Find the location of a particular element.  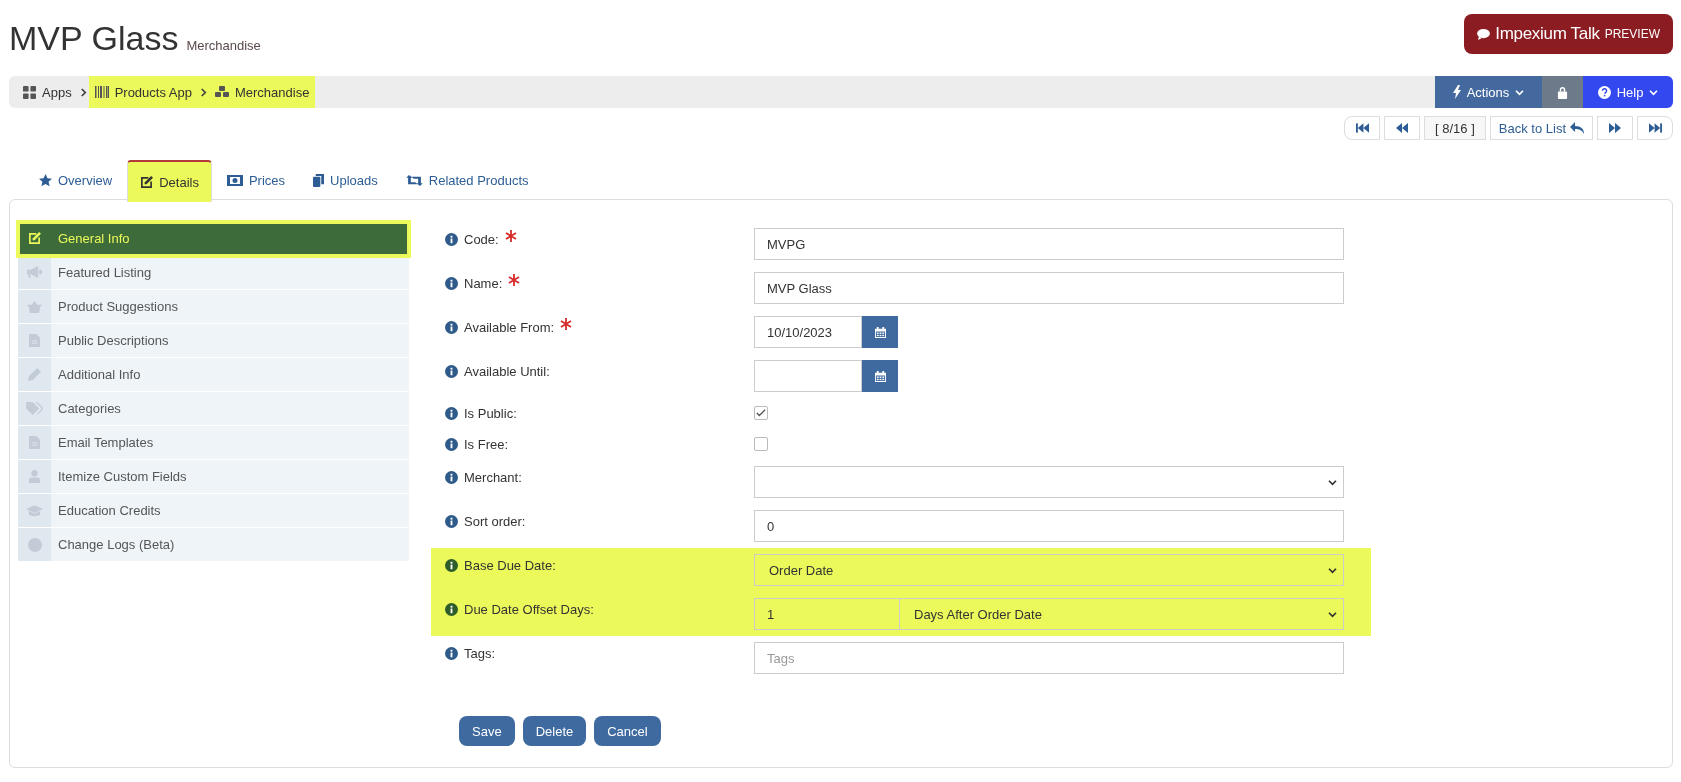

calendar-icon is located at coordinates (880, 332).